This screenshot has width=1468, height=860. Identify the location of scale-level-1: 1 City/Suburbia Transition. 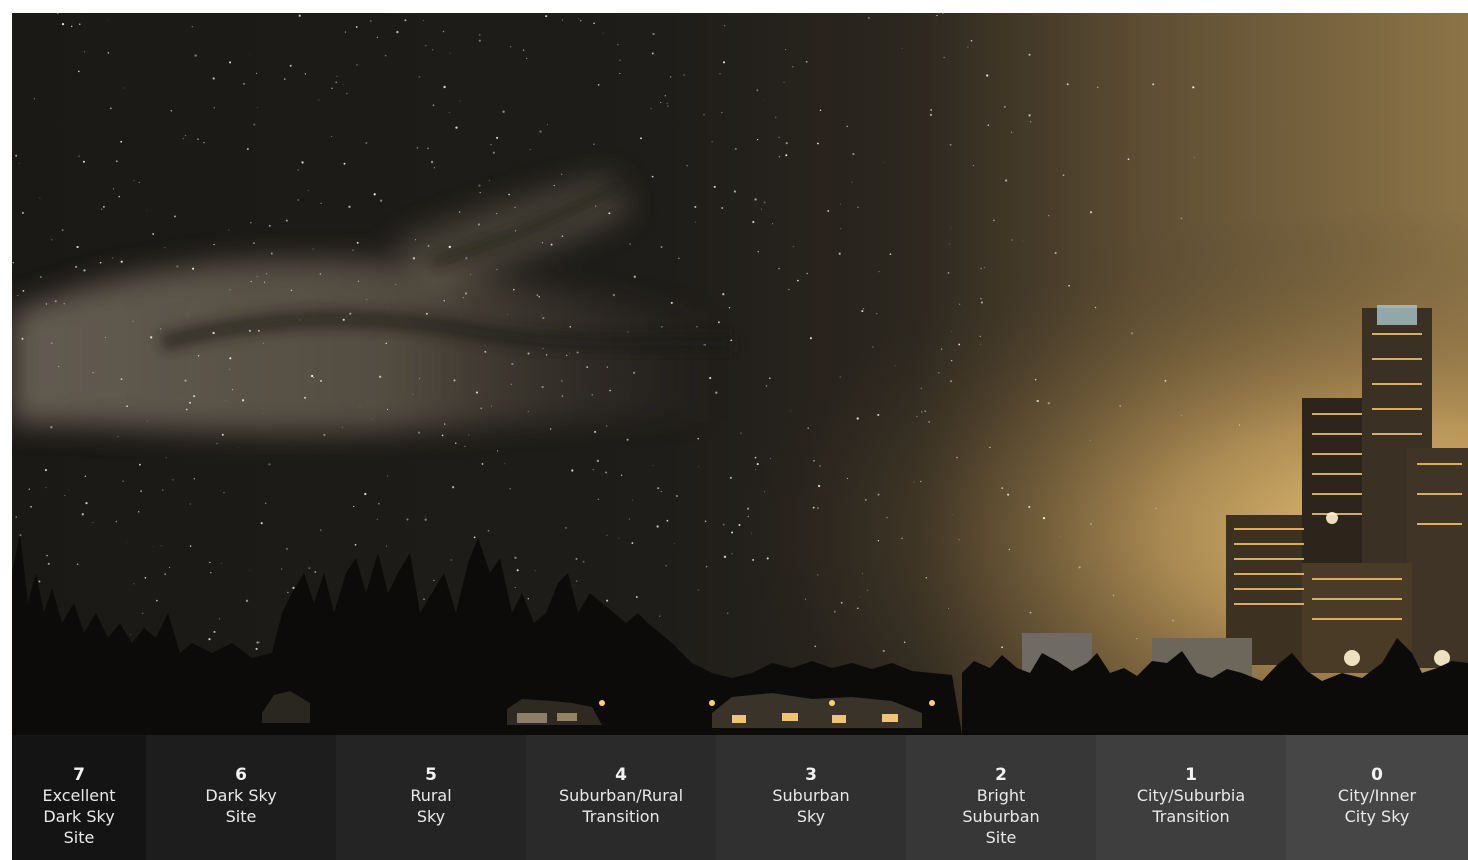
(1191, 797).